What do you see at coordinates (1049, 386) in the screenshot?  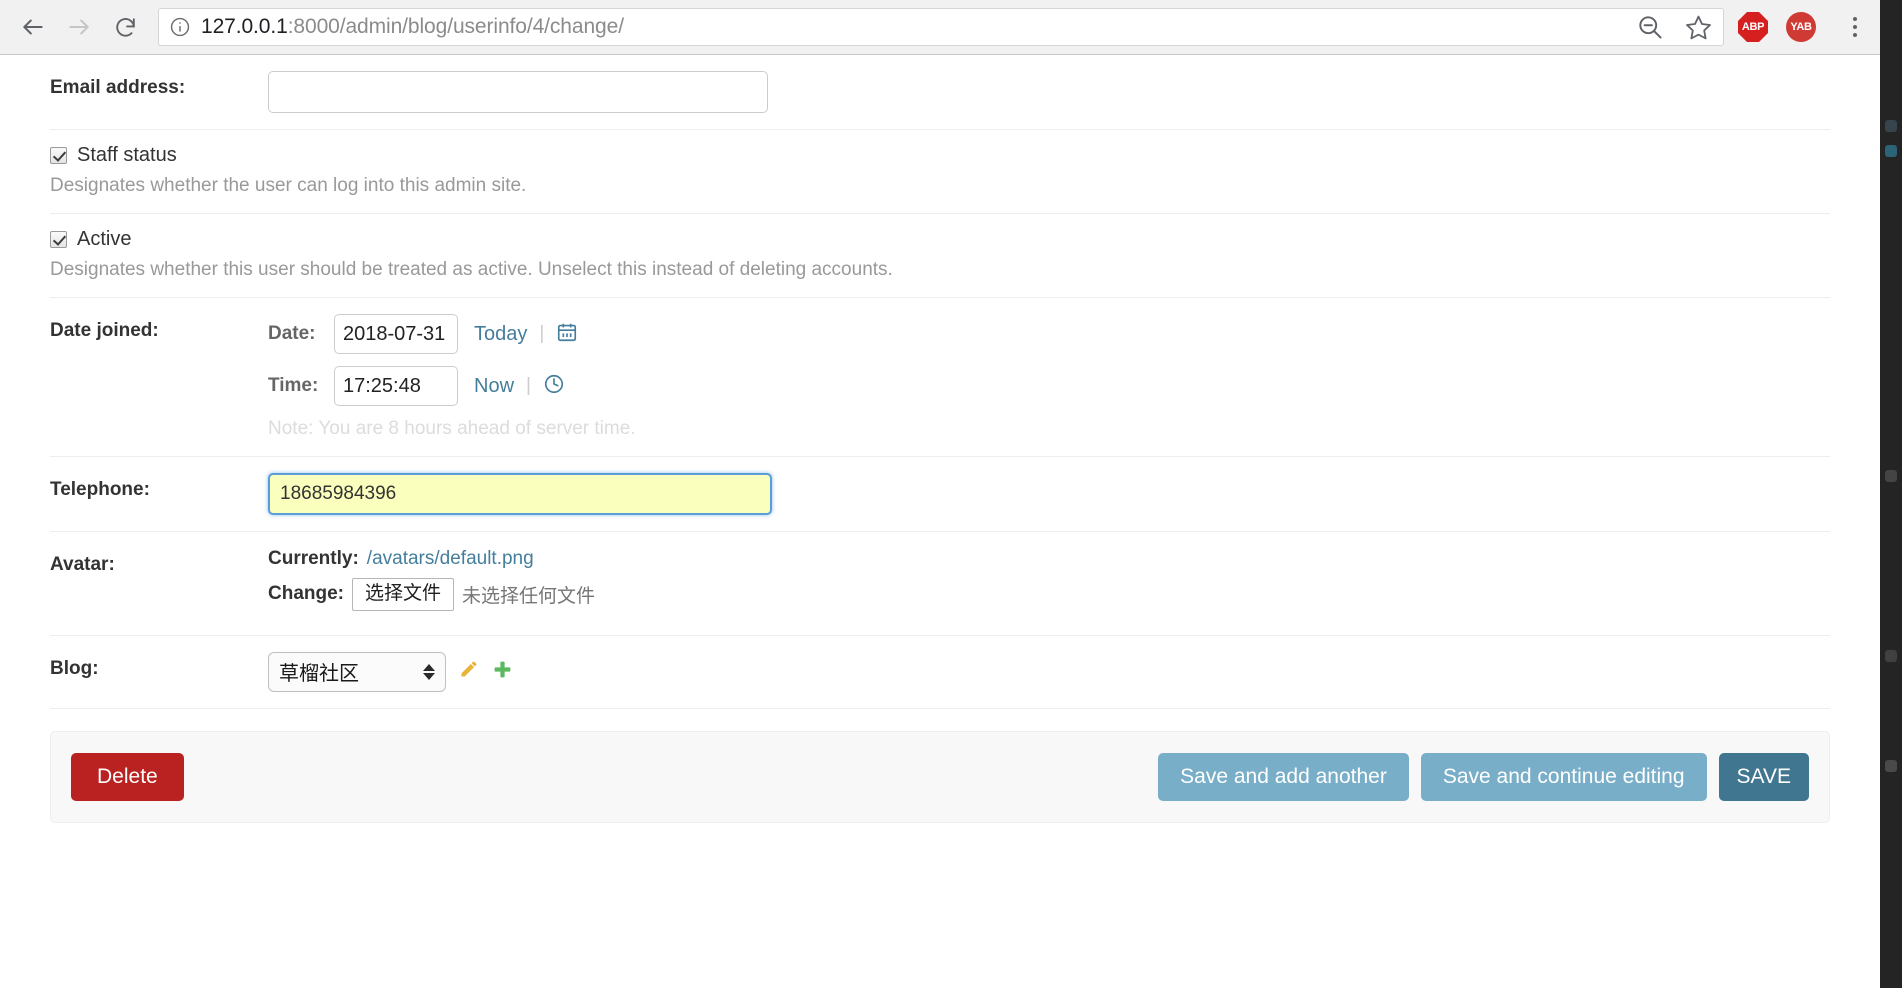 I see `time-line: Time: Now |` at bounding box center [1049, 386].